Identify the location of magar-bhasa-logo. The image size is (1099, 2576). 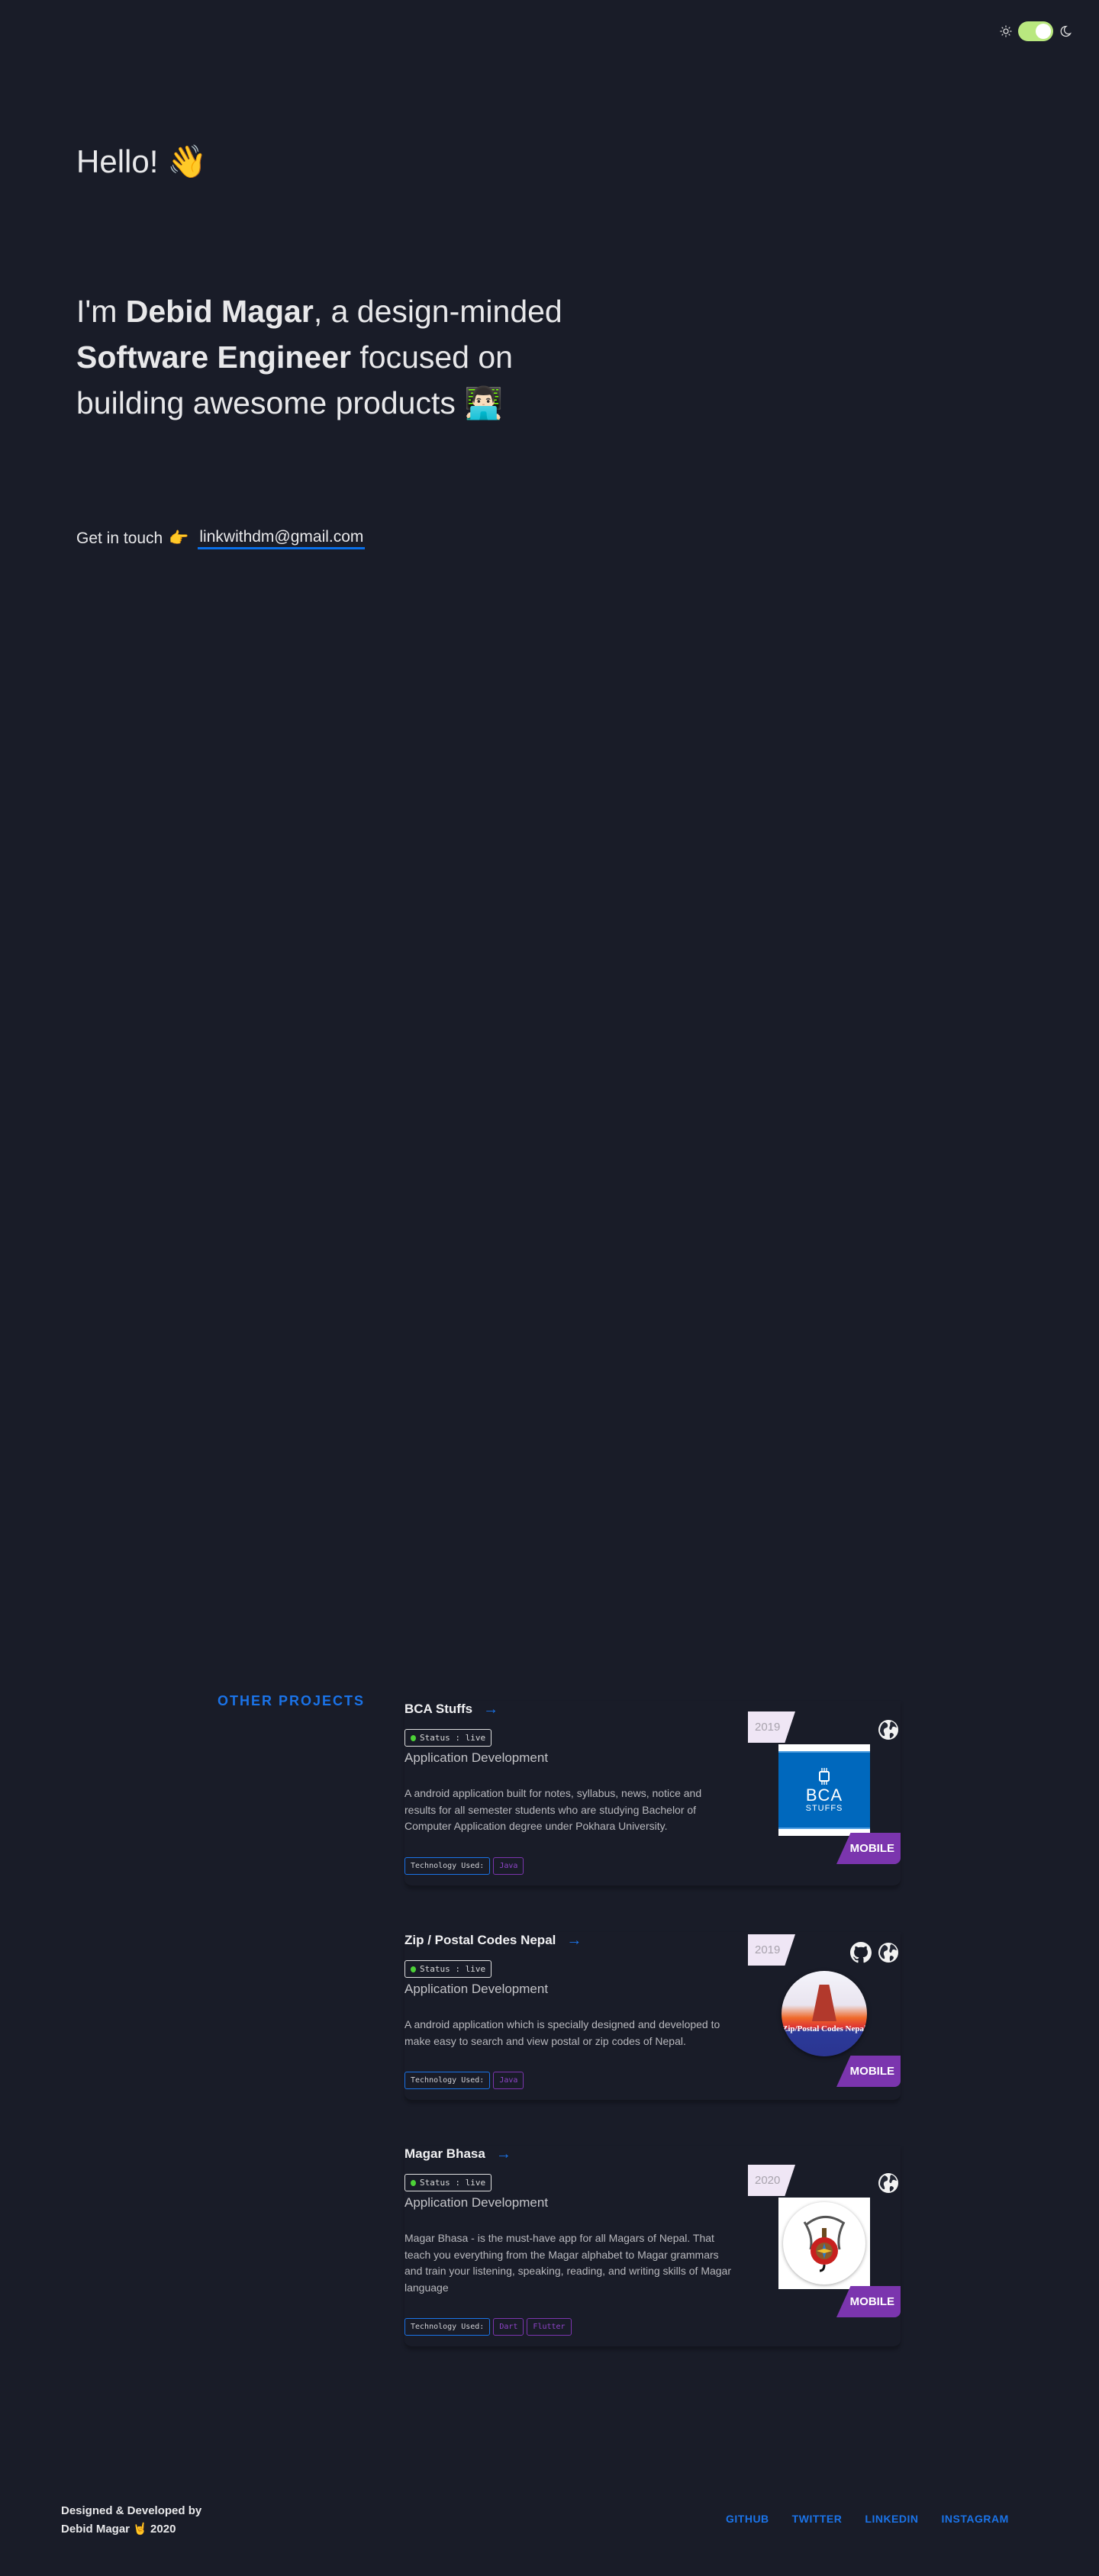
(824, 2243).